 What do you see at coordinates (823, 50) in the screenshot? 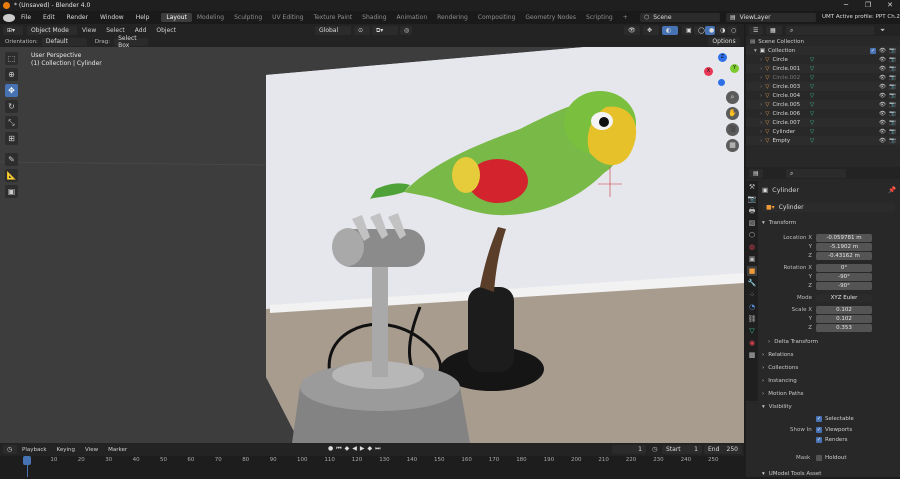
I see `outliner-collection: ▾ ▣ Collection ✓ 👁 📷` at bounding box center [823, 50].